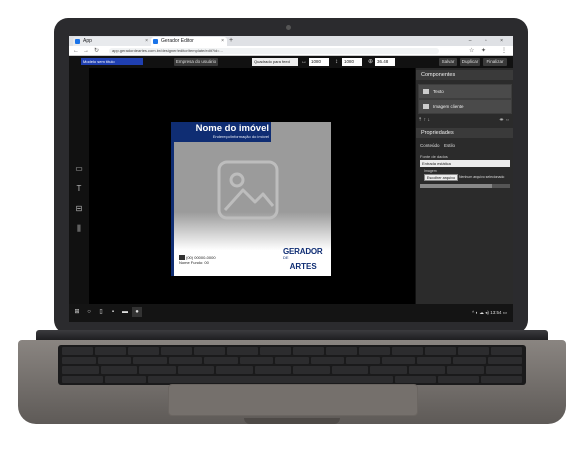 The width and height of the screenshot is (584, 452). What do you see at coordinates (79, 209) in the screenshot?
I see `layout-tool-icon: ⊟` at bounding box center [79, 209].